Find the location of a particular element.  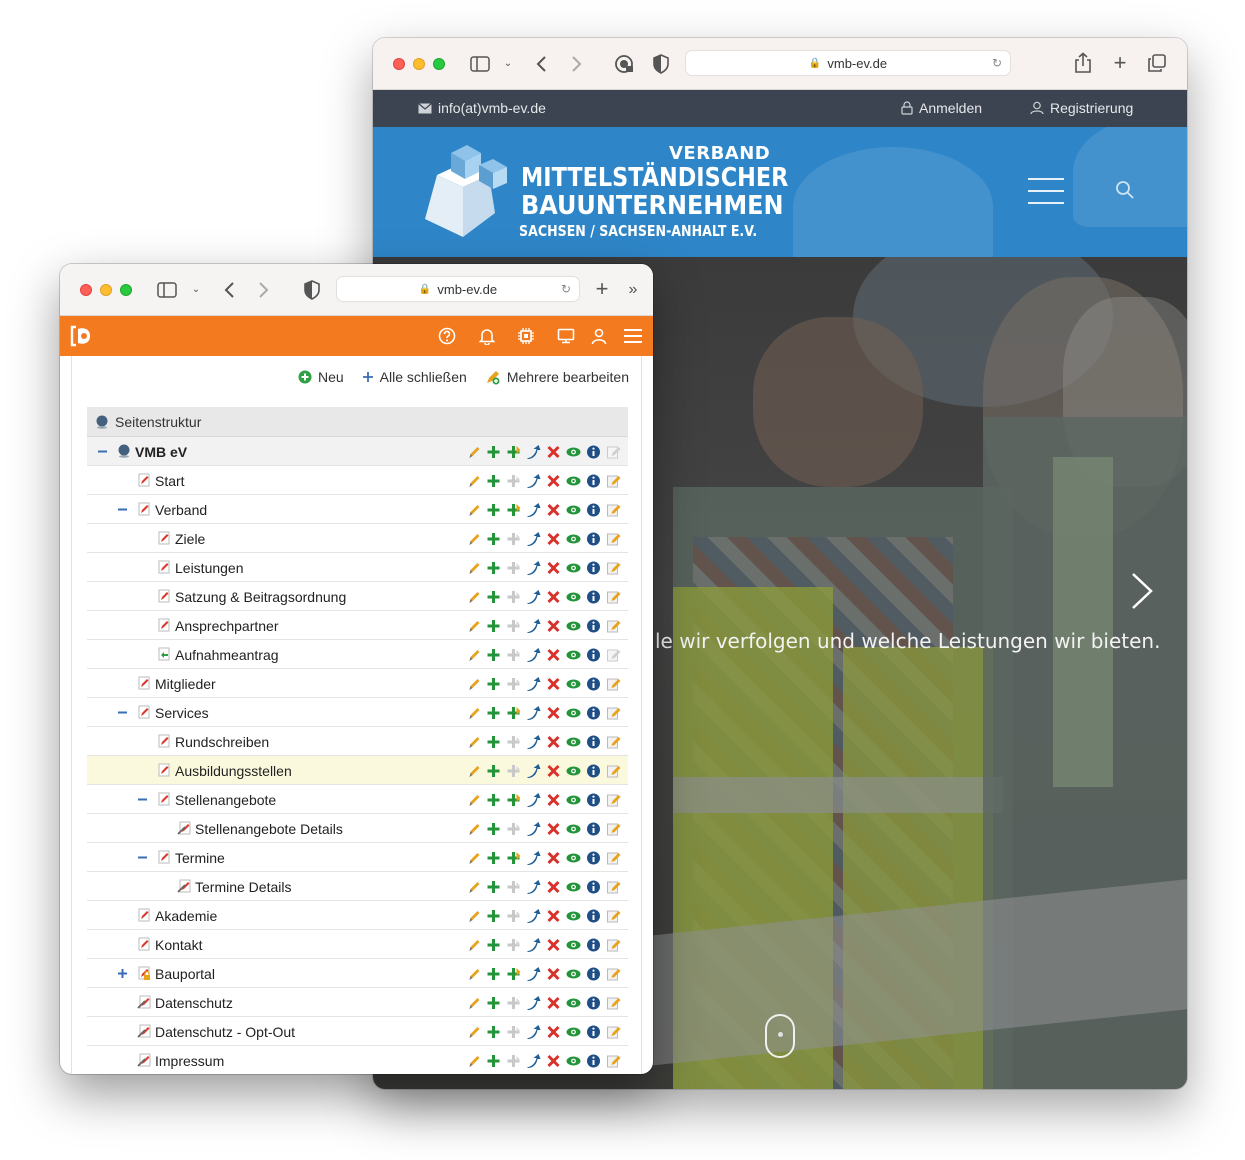

page-tree-row: VMB eV is located at coordinates (357, 451).